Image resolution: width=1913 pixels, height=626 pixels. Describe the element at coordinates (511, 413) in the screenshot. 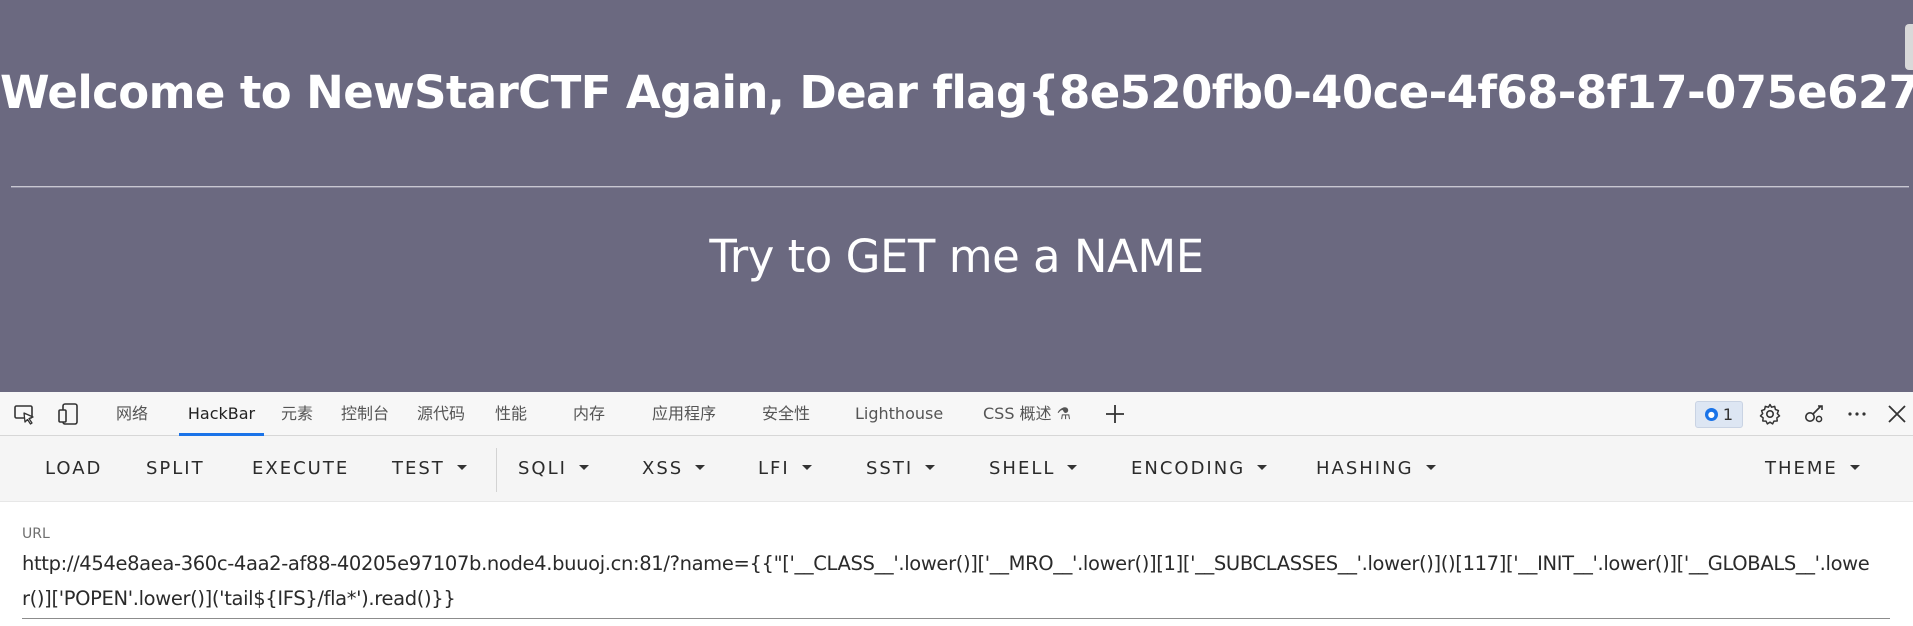

I see `tab-performance: 性能` at that location.